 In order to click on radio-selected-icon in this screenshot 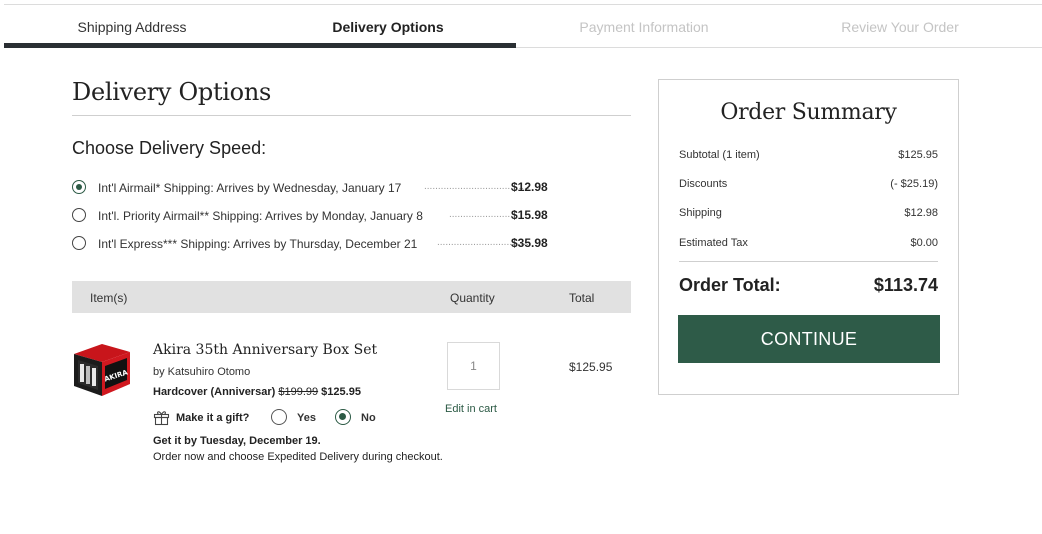, I will do `click(79, 187)`.